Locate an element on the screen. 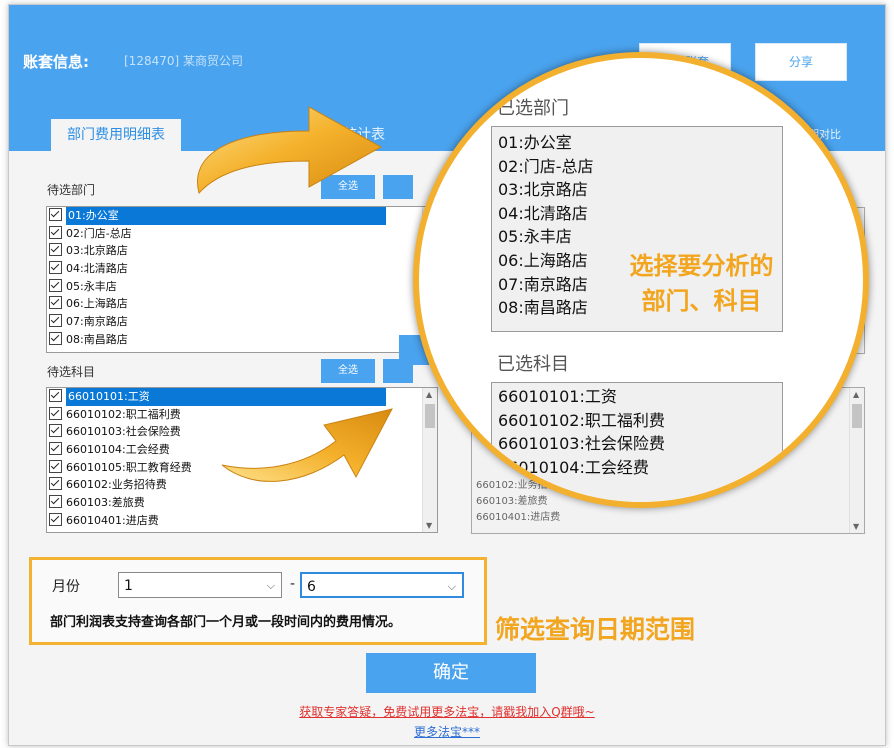  list-item: 08:南昌路店 is located at coordinates (242, 340).